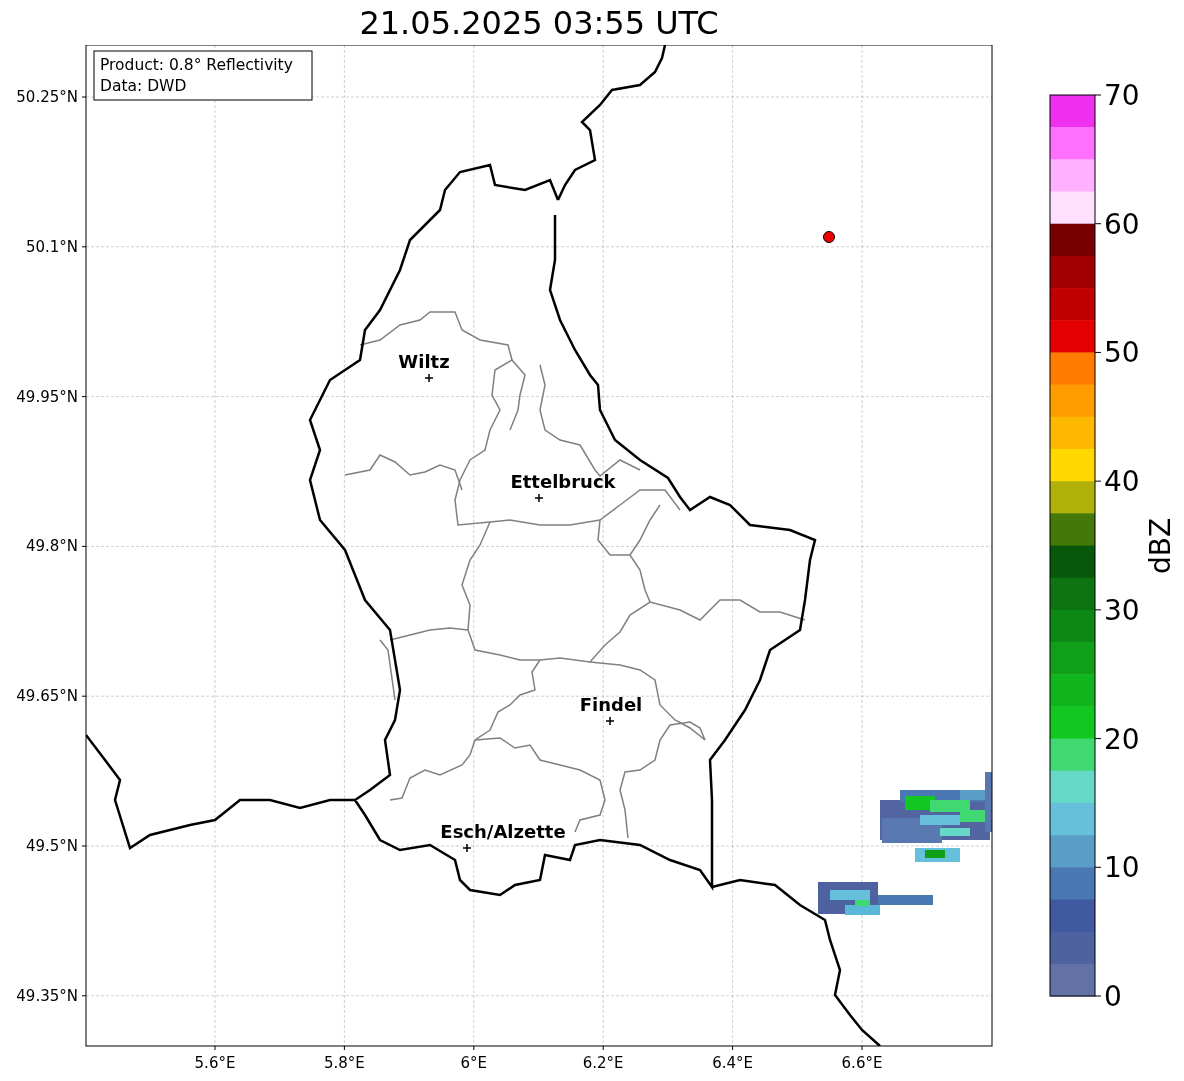 Image resolution: width=1184 pixels, height=1081 pixels. I want to click on location-marker, so click(829, 237).